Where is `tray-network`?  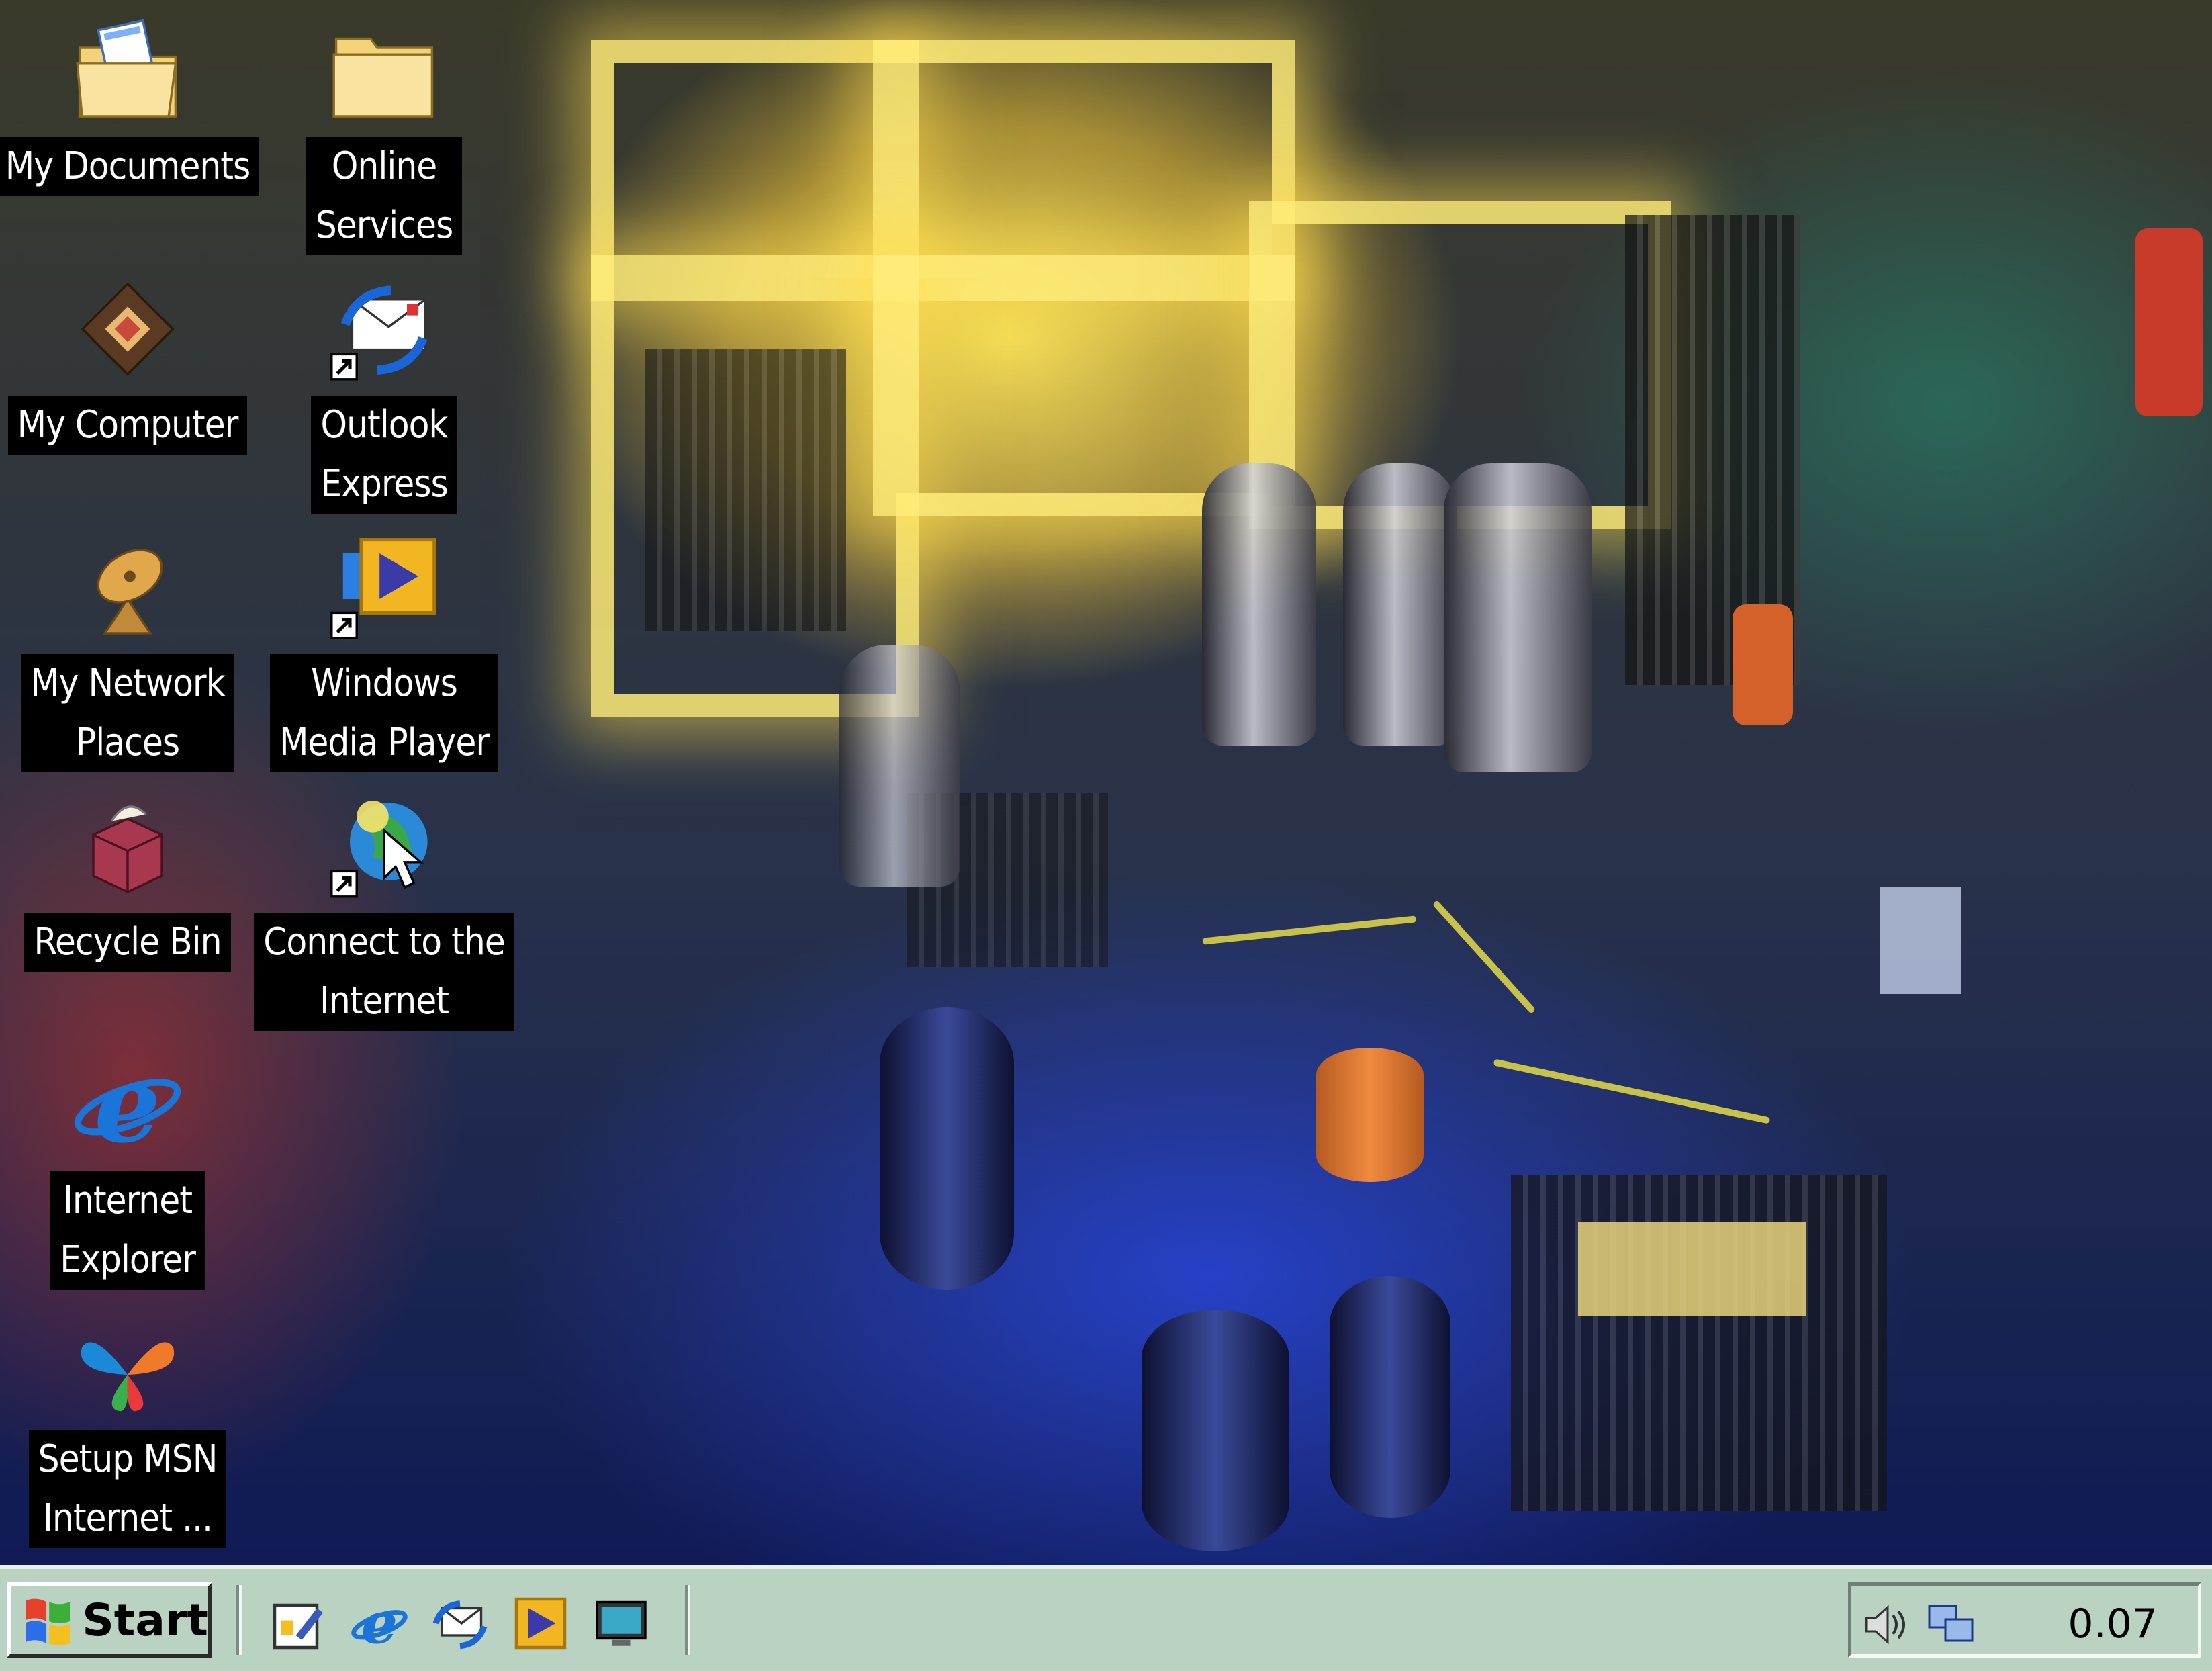
tray-network is located at coordinates (1951, 1625).